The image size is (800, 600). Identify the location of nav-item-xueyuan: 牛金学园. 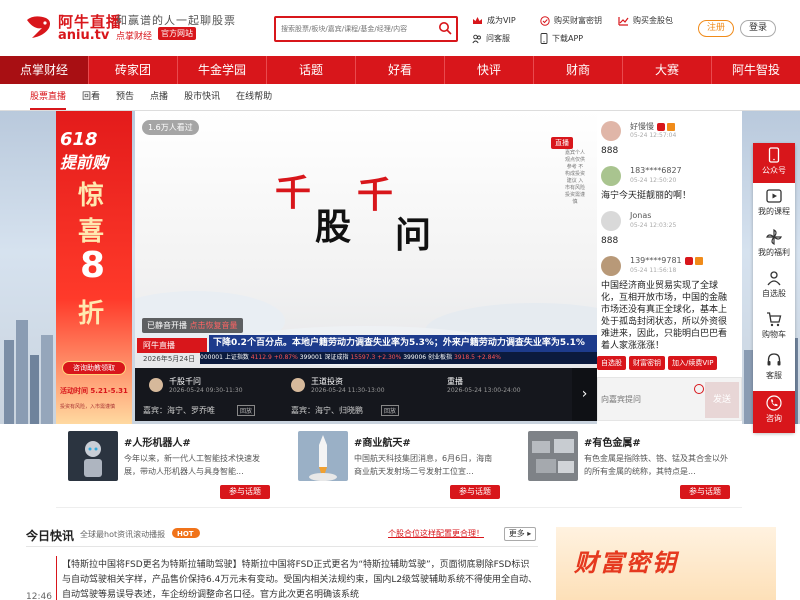
(222, 70).